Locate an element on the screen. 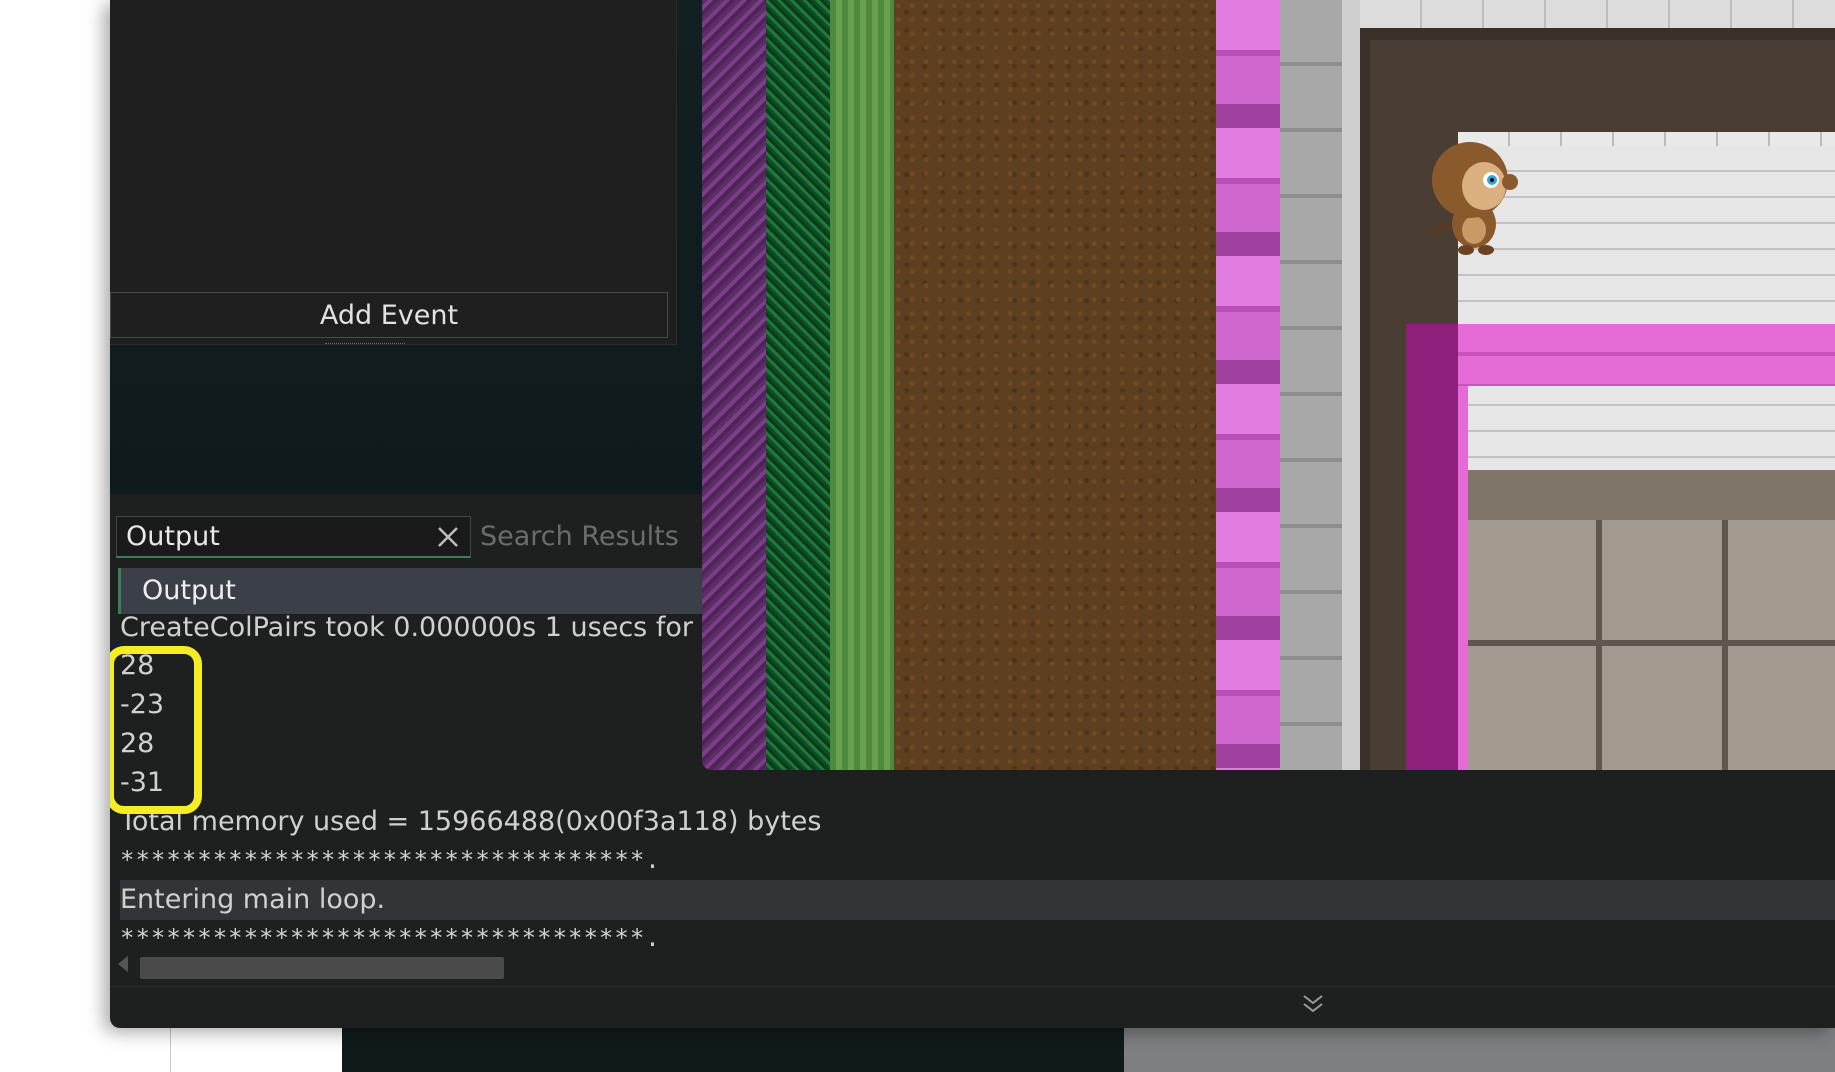 The height and width of the screenshot is (1072, 1835). magenta-brick-band is located at coordinates (1646, 355).